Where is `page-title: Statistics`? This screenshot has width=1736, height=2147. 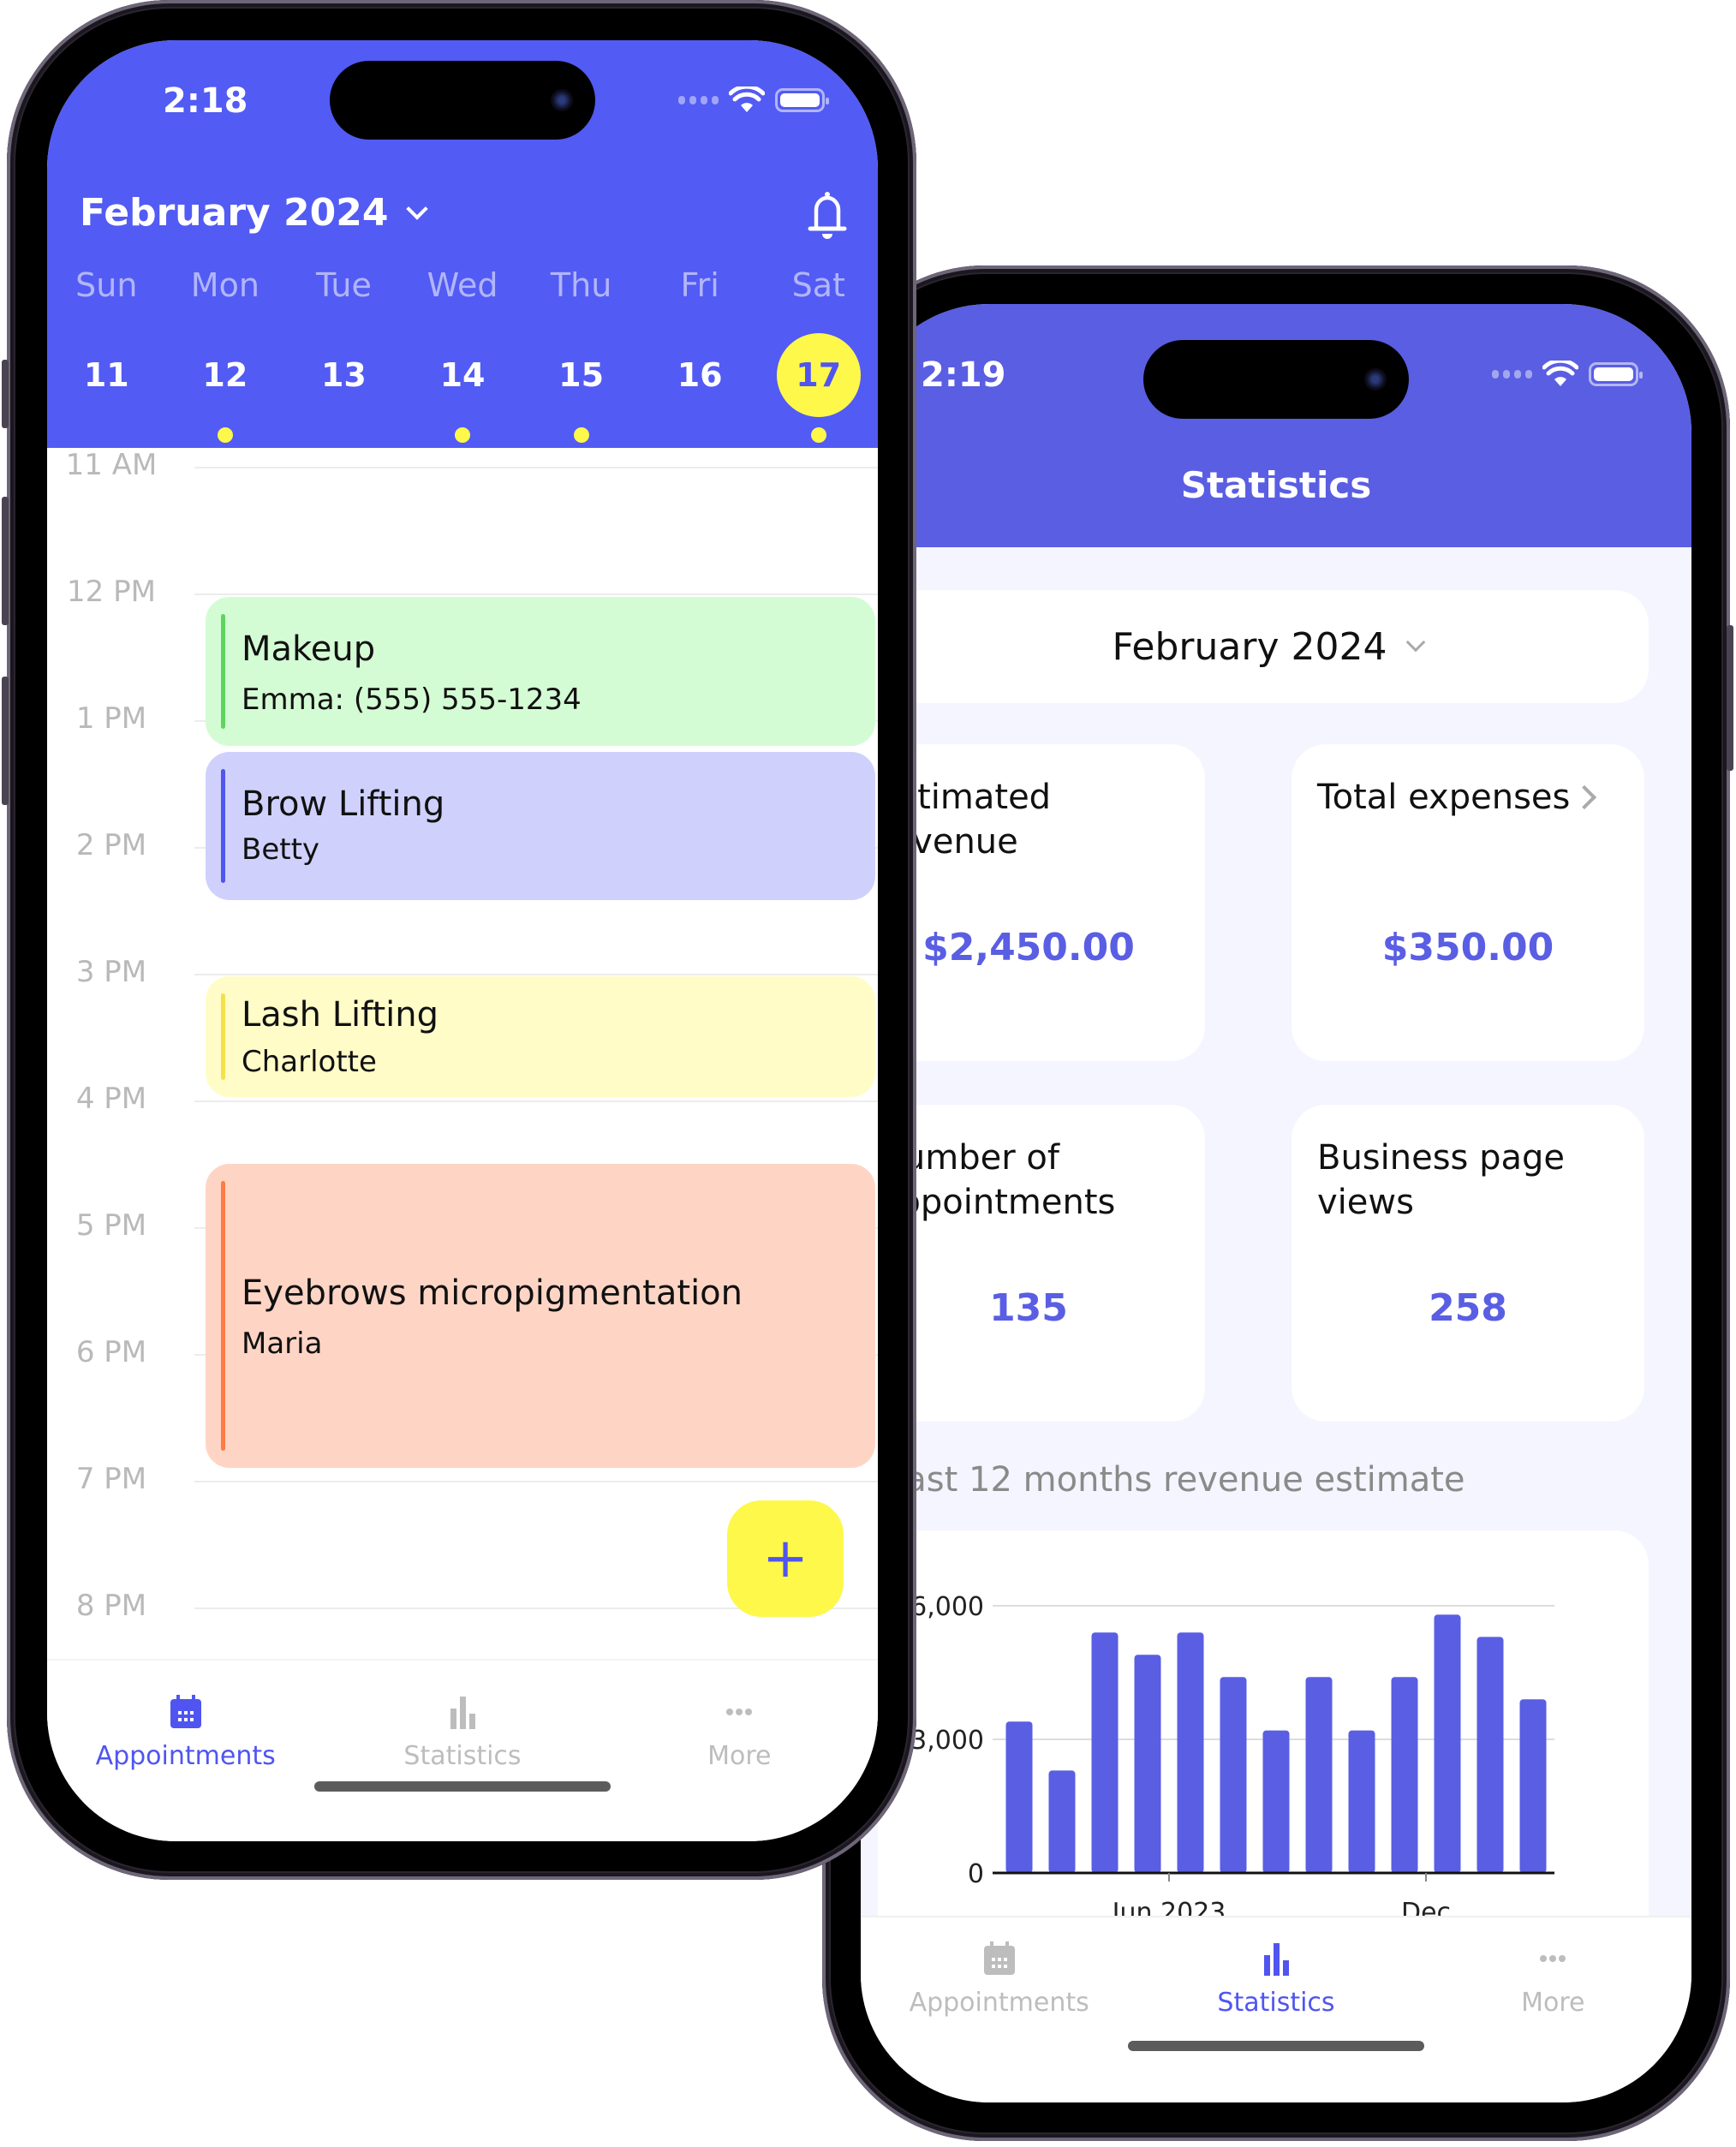
page-title: Statistics is located at coordinates (1276, 485).